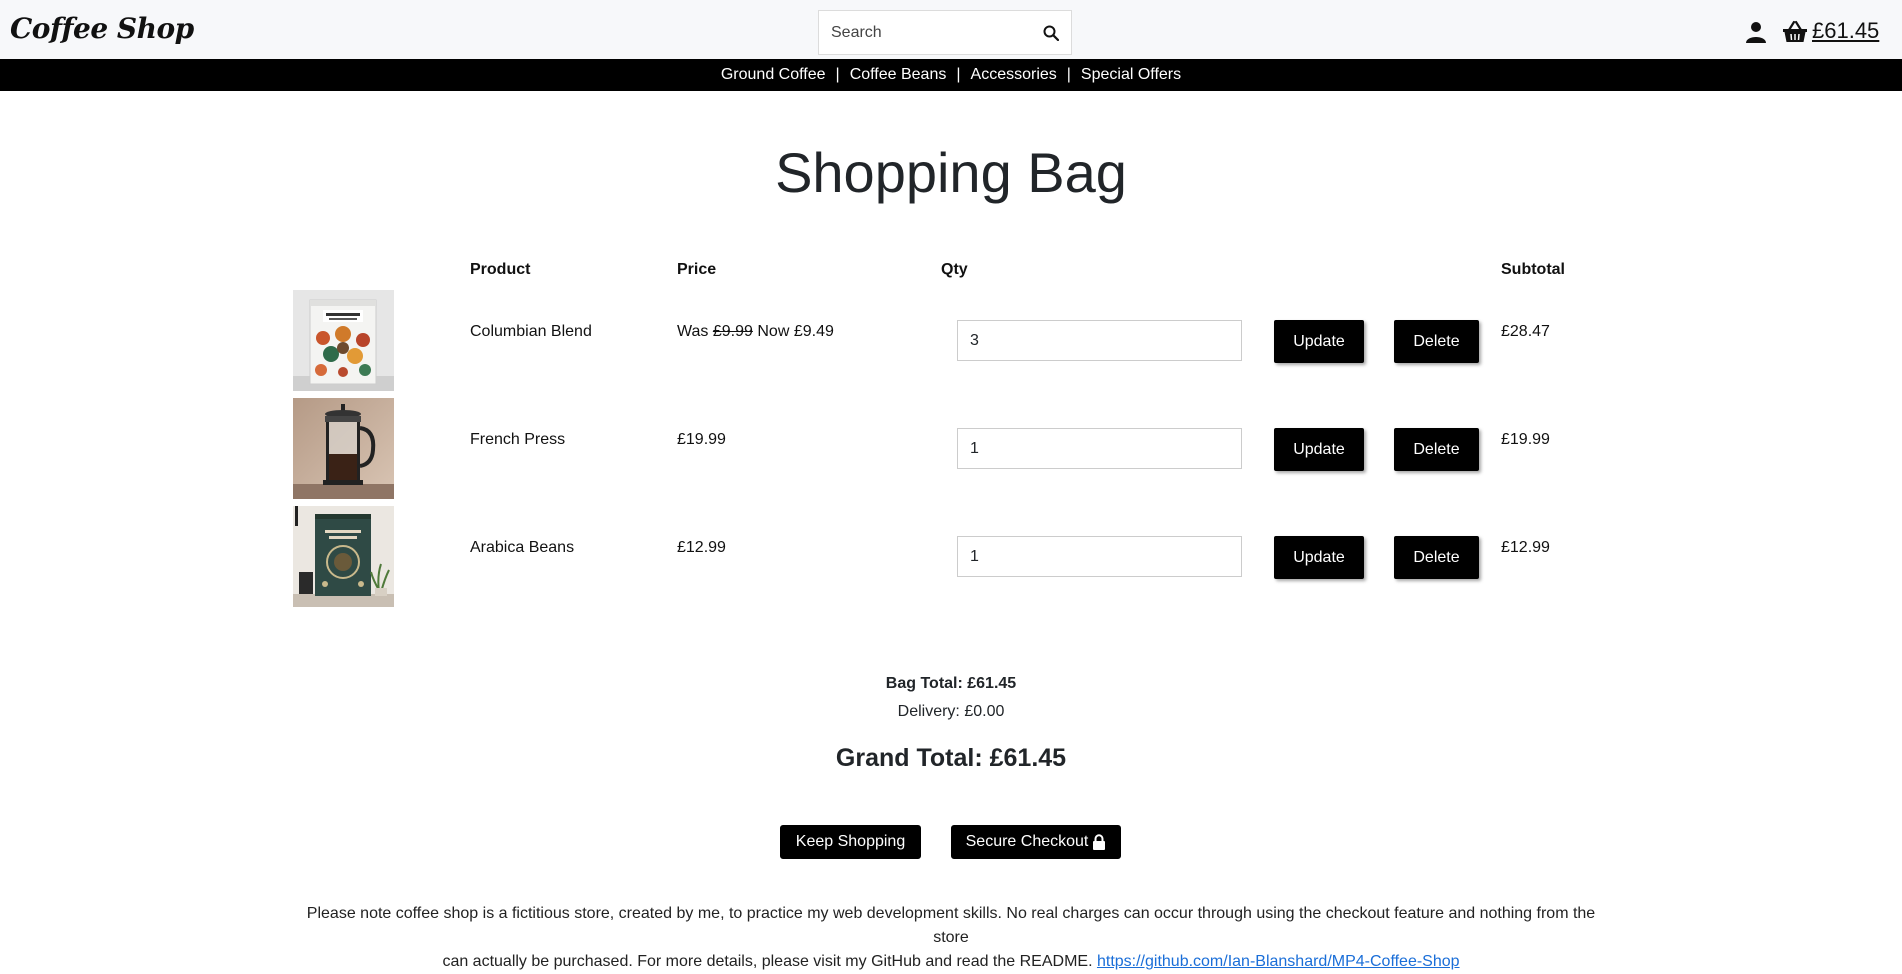  What do you see at coordinates (951, 172) in the screenshot?
I see `page-title: Shopping Bag` at bounding box center [951, 172].